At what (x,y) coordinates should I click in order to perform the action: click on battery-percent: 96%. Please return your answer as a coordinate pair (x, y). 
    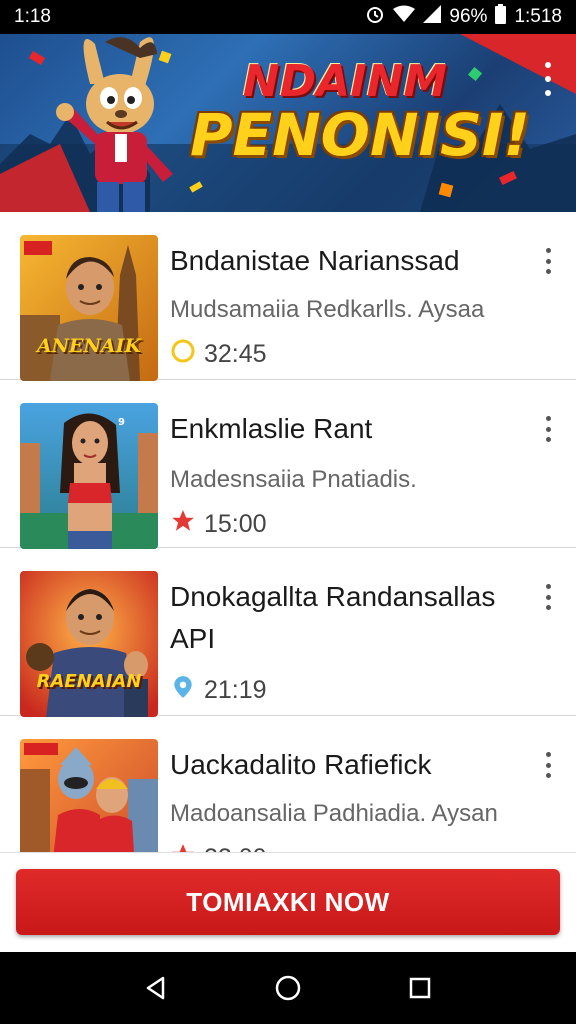
    Looking at the image, I should click on (468, 16).